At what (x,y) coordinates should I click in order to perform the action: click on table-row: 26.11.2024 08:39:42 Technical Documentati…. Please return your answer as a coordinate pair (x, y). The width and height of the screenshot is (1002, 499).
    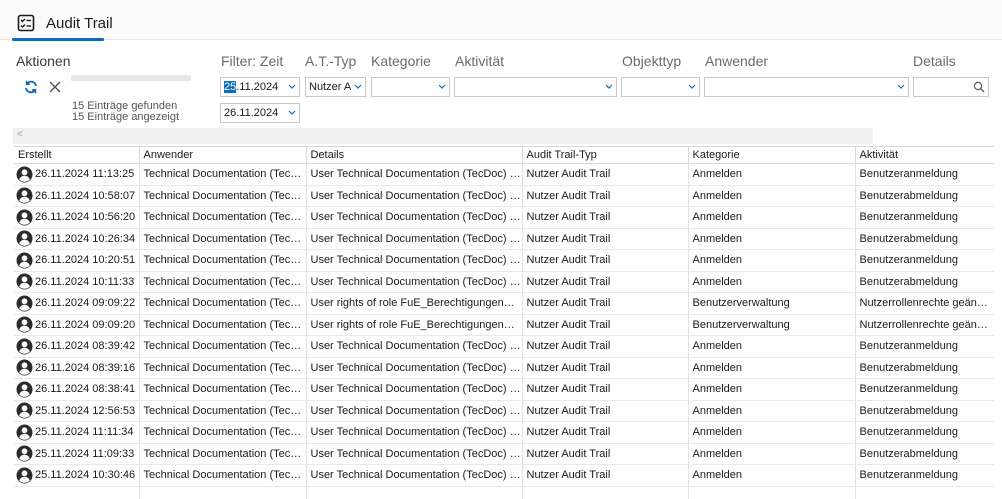
    Looking at the image, I should click on (504, 346).